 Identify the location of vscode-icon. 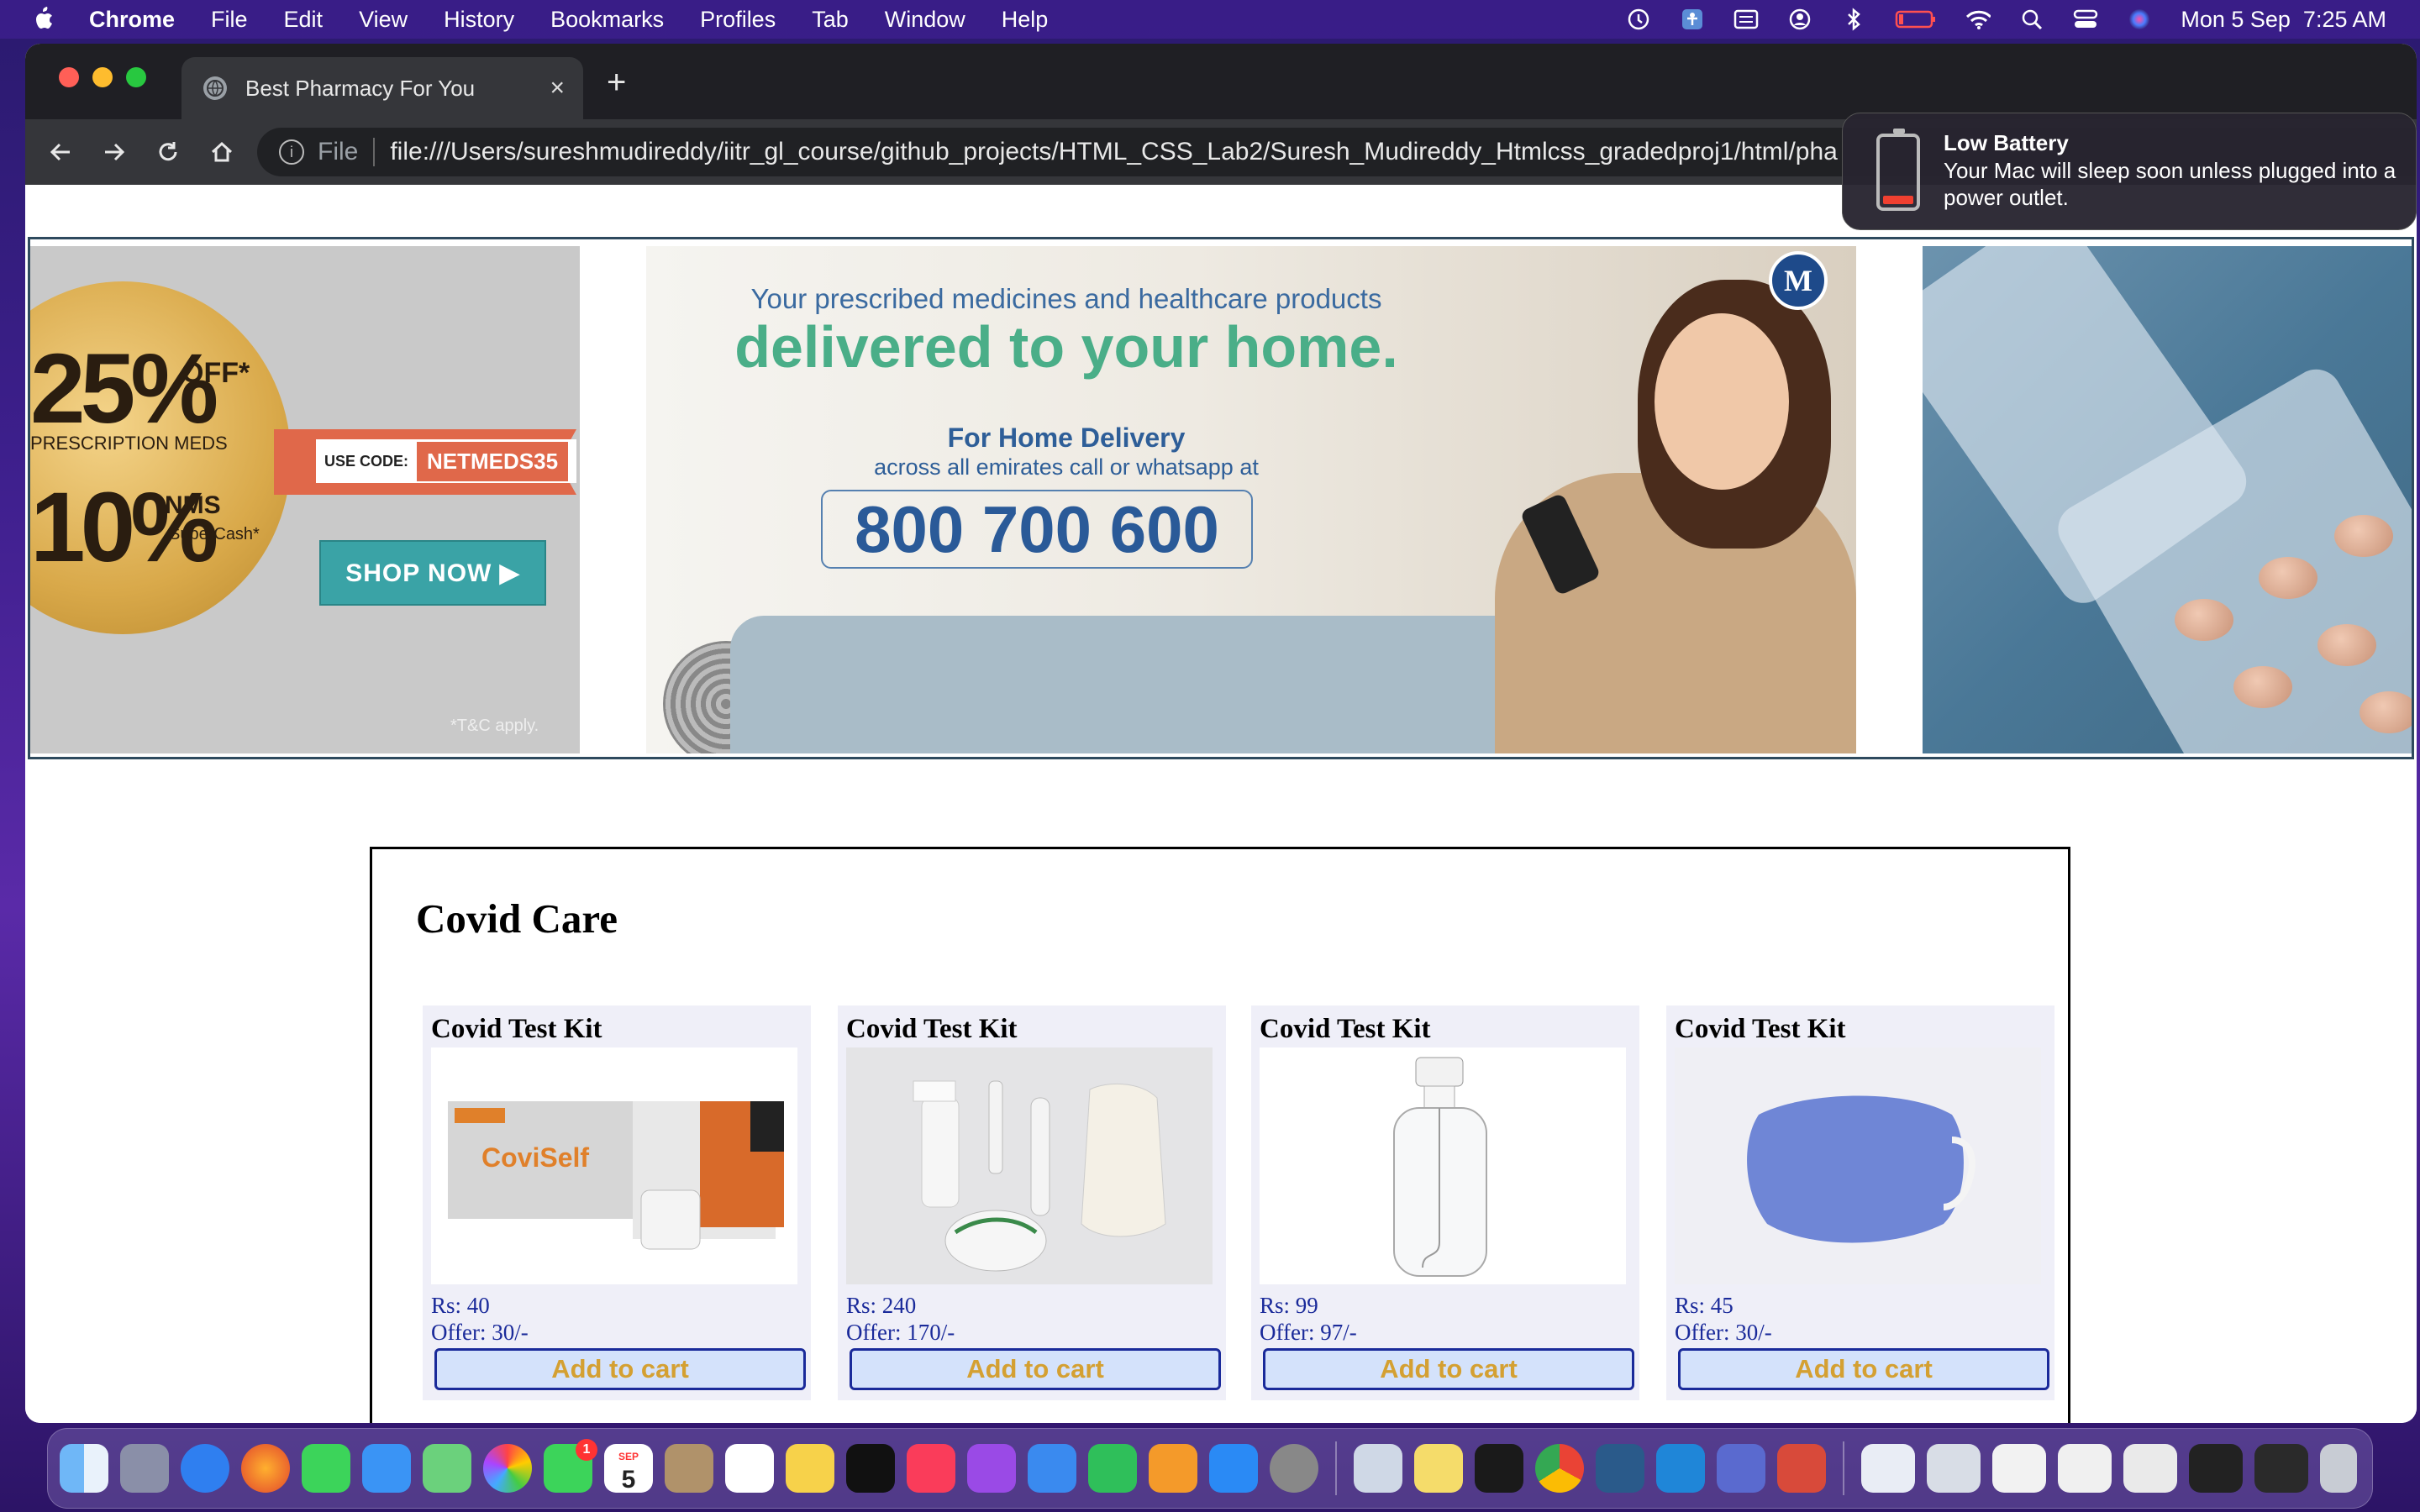
(1680, 1468).